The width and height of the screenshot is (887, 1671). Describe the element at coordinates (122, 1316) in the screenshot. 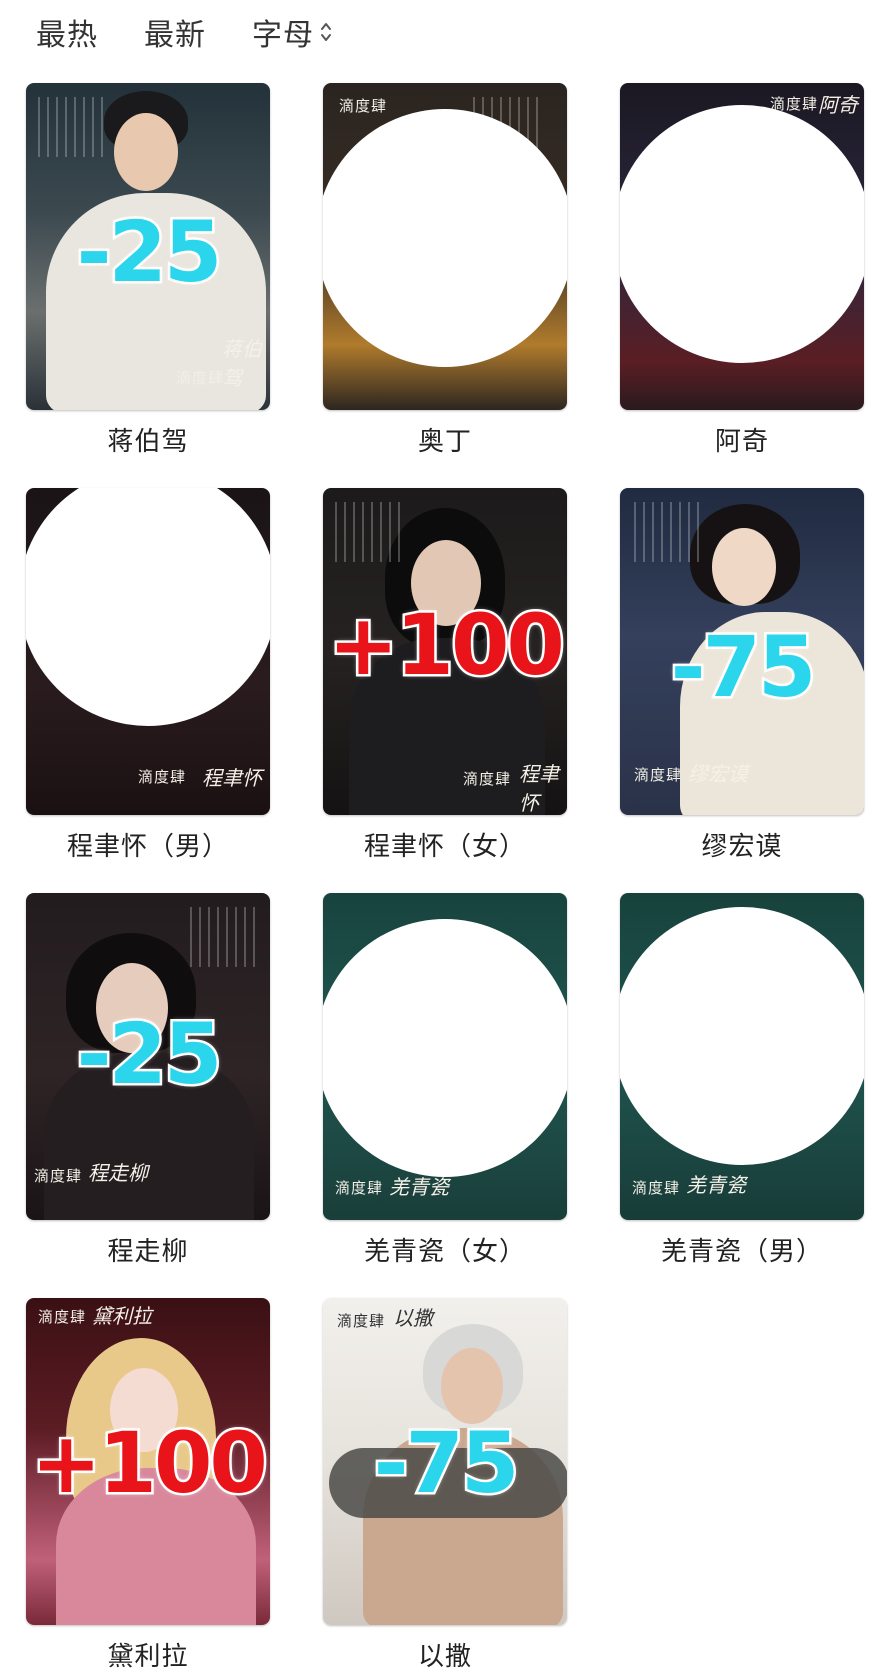

I see `poster-signature: 黛利拉` at that location.